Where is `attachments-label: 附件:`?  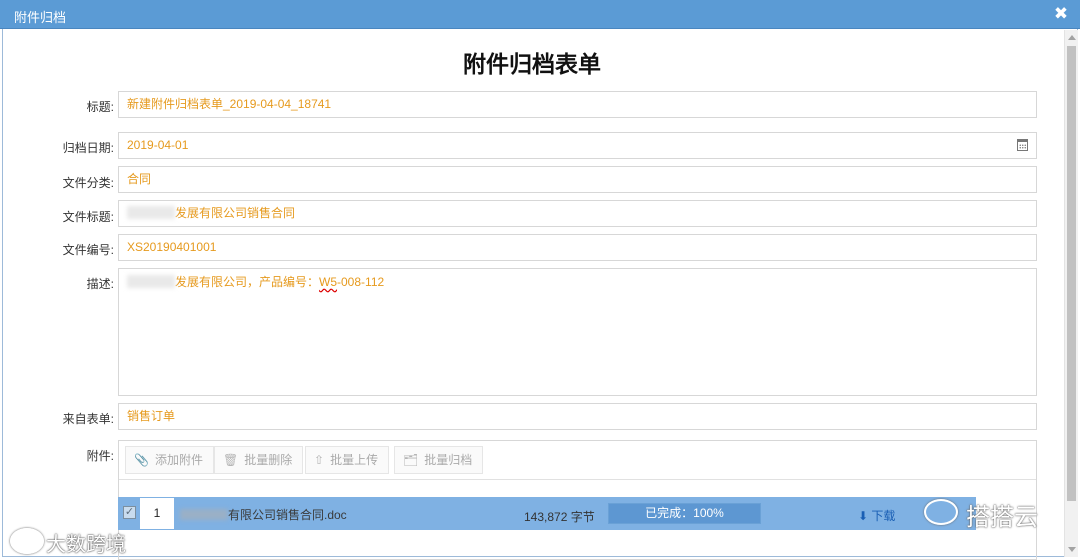 attachments-label: 附件: is located at coordinates (100, 456).